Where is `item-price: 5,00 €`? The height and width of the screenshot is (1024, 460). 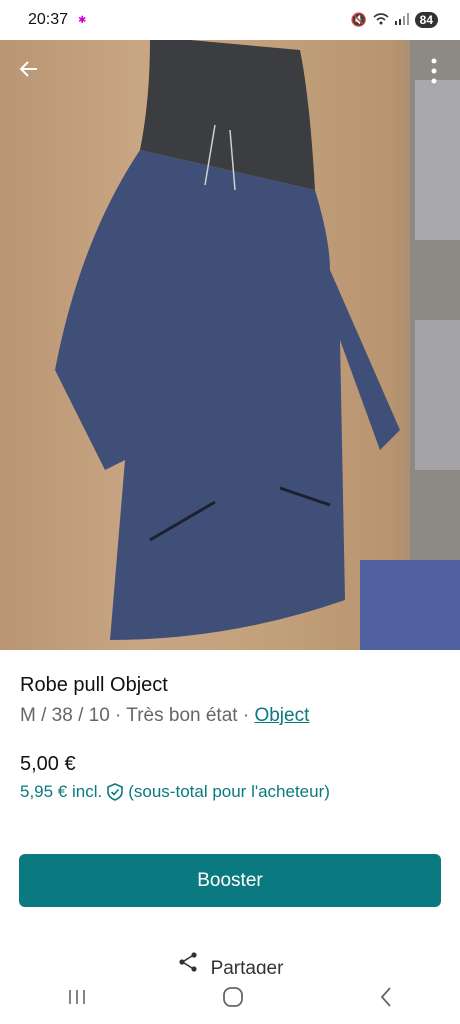
item-price: 5,00 € is located at coordinates (48, 764).